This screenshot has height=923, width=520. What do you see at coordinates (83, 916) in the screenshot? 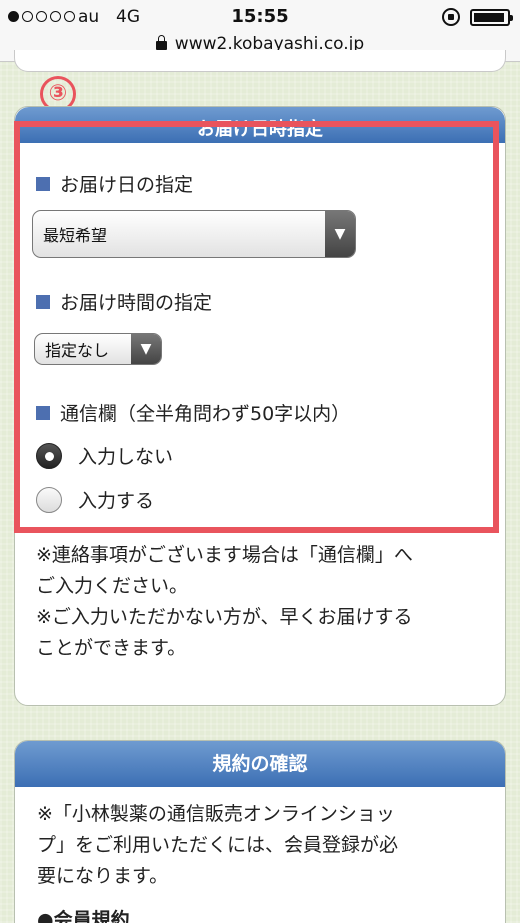
I see `member-terms-heading: ●会員規約` at bounding box center [83, 916].